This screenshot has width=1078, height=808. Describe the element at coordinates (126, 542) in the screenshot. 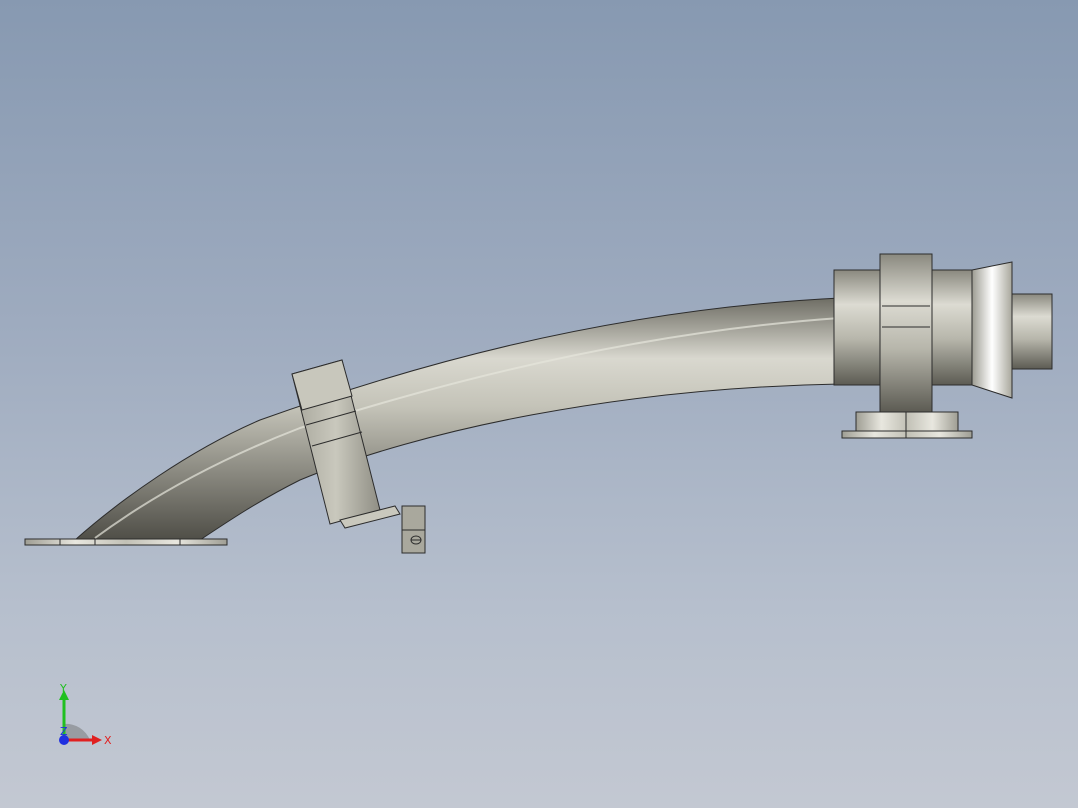

I see `base-flange-left` at that location.